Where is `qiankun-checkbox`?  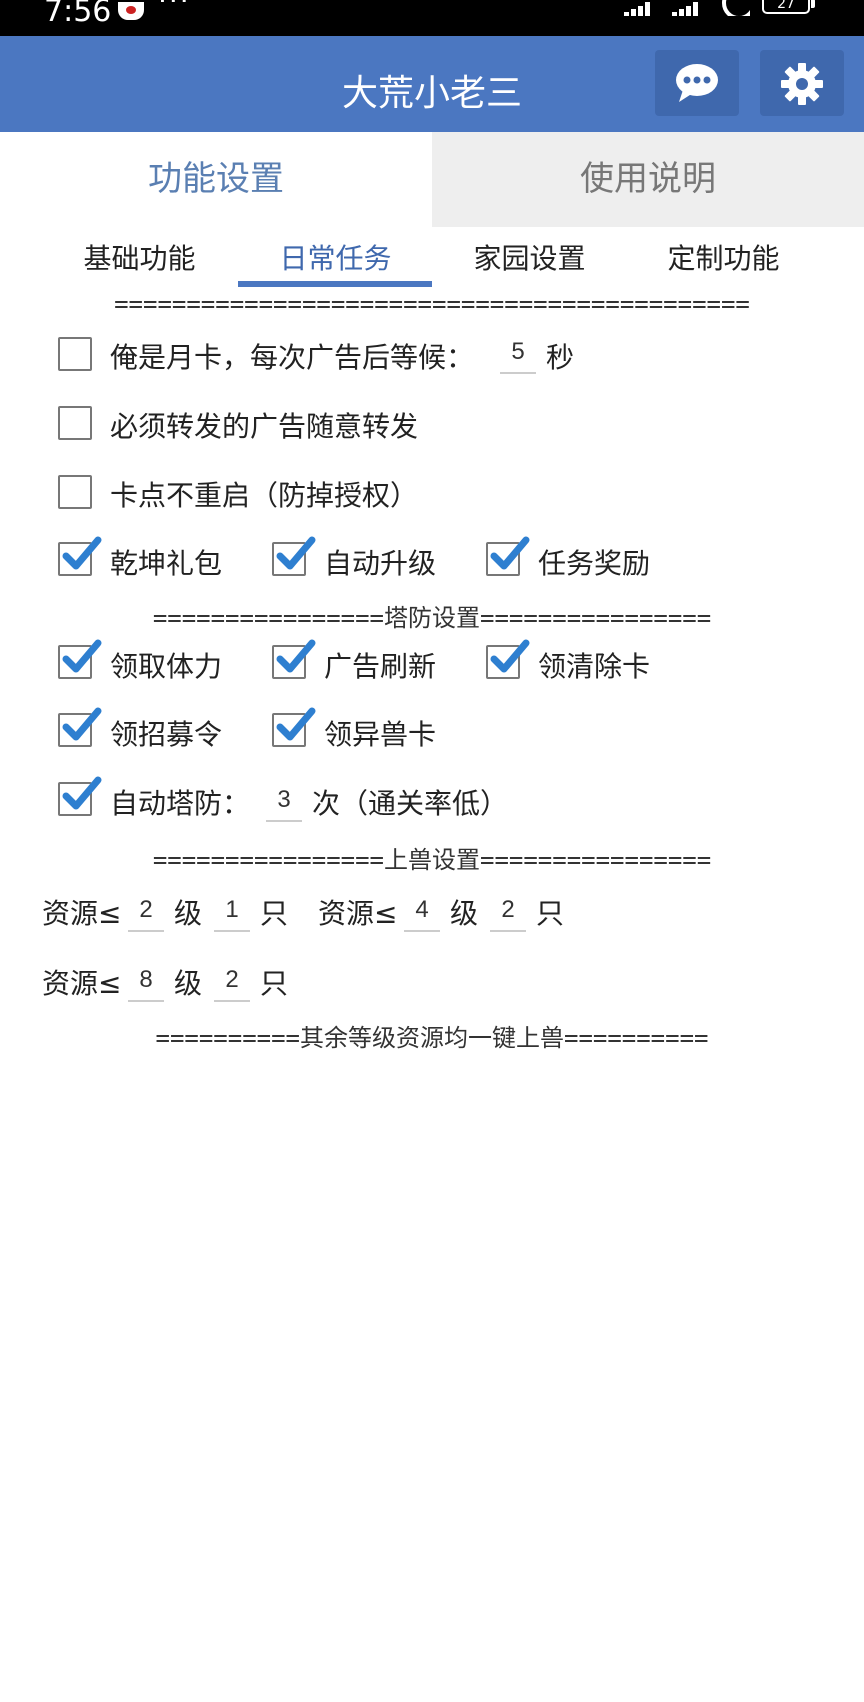 qiankun-checkbox is located at coordinates (80, 556).